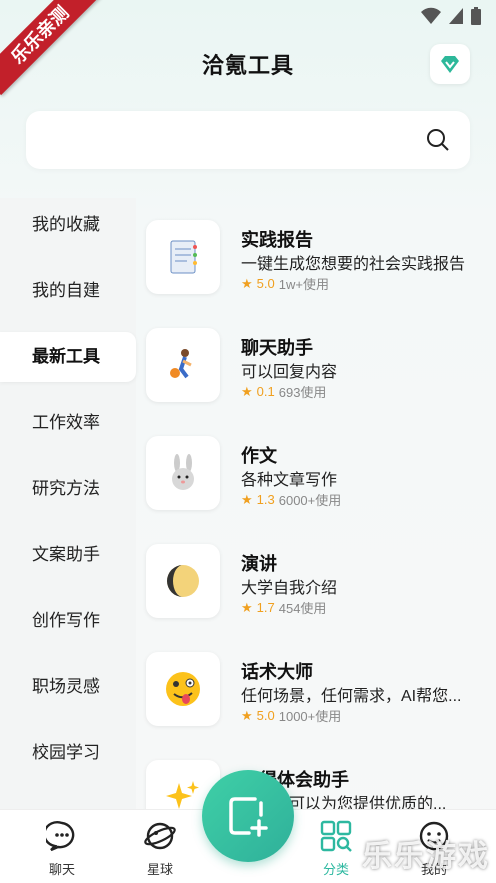  I want to click on tool-usage: 693使用, so click(302, 392).